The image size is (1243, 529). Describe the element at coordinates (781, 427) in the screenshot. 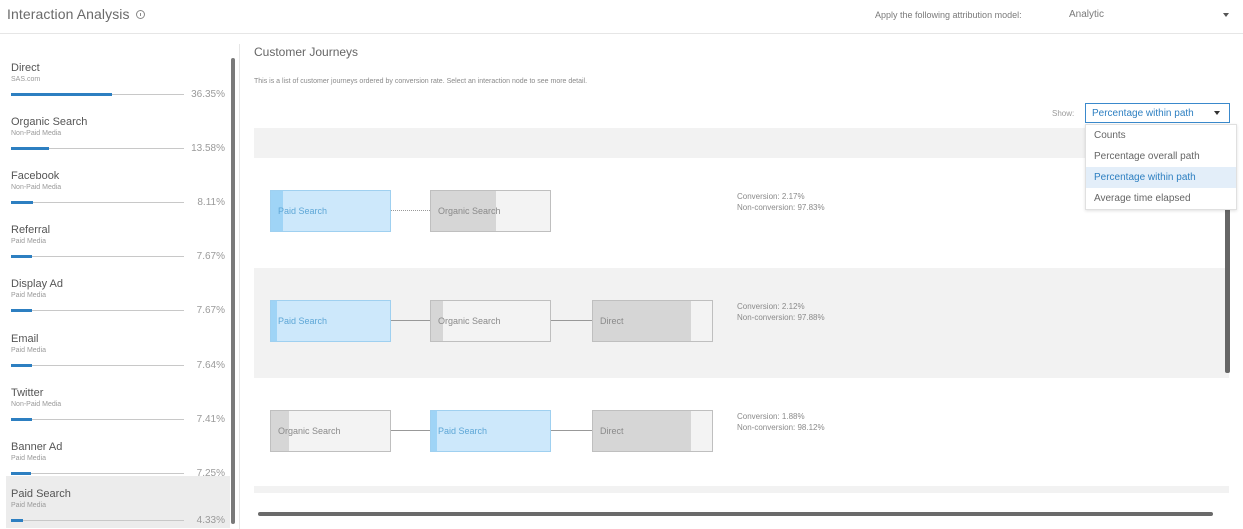

I see `non-conversion-rate: Non-conversion: 98.12%` at that location.